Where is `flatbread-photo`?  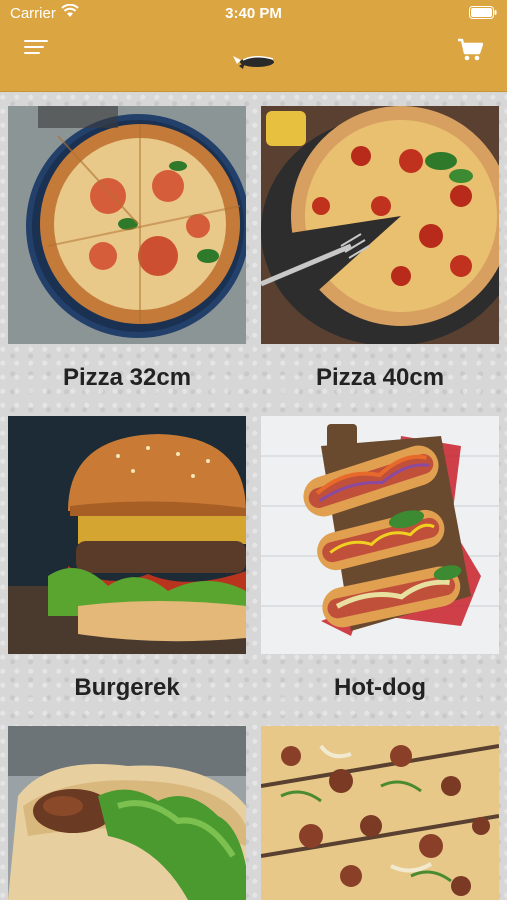
flatbread-photo is located at coordinates (380, 813).